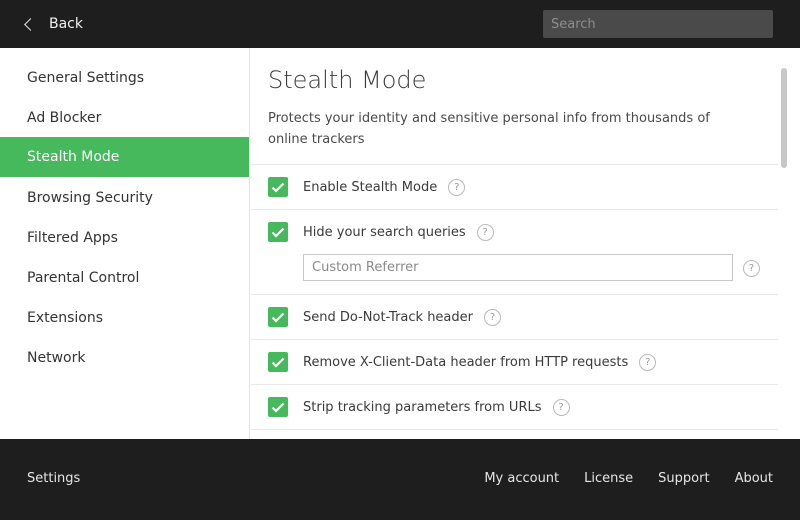 Image resolution: width=800 pixels, height=520 pixels. What do you see at coordinates (521, 478) in the screenshot?
I see `footer-link-my-account: My account` at bounding box center [521, 478].